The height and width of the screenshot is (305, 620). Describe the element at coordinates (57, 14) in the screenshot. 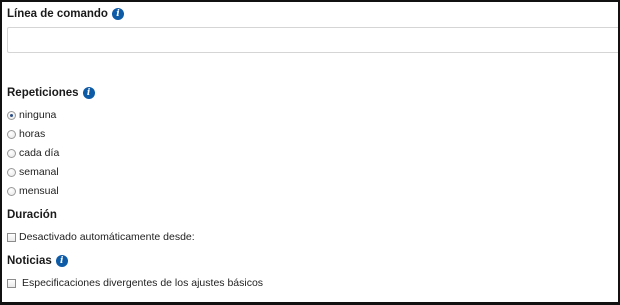

I see `command-line-label: Línea de comando` at that location.